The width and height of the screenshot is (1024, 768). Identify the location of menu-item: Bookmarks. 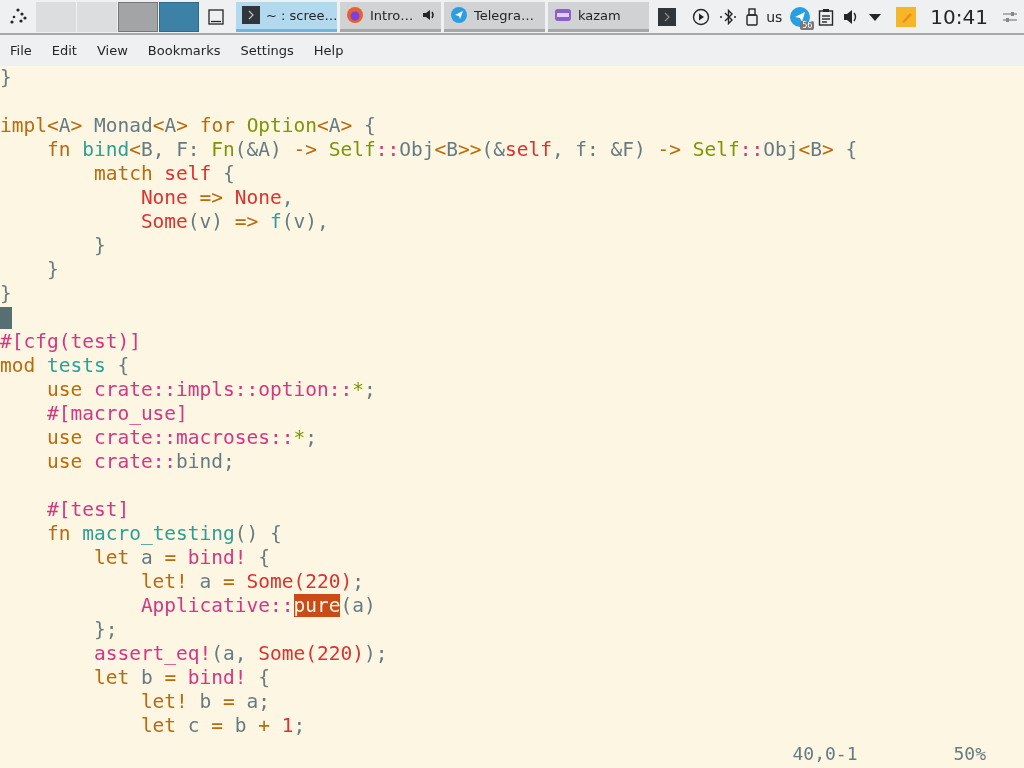
(184, 50).